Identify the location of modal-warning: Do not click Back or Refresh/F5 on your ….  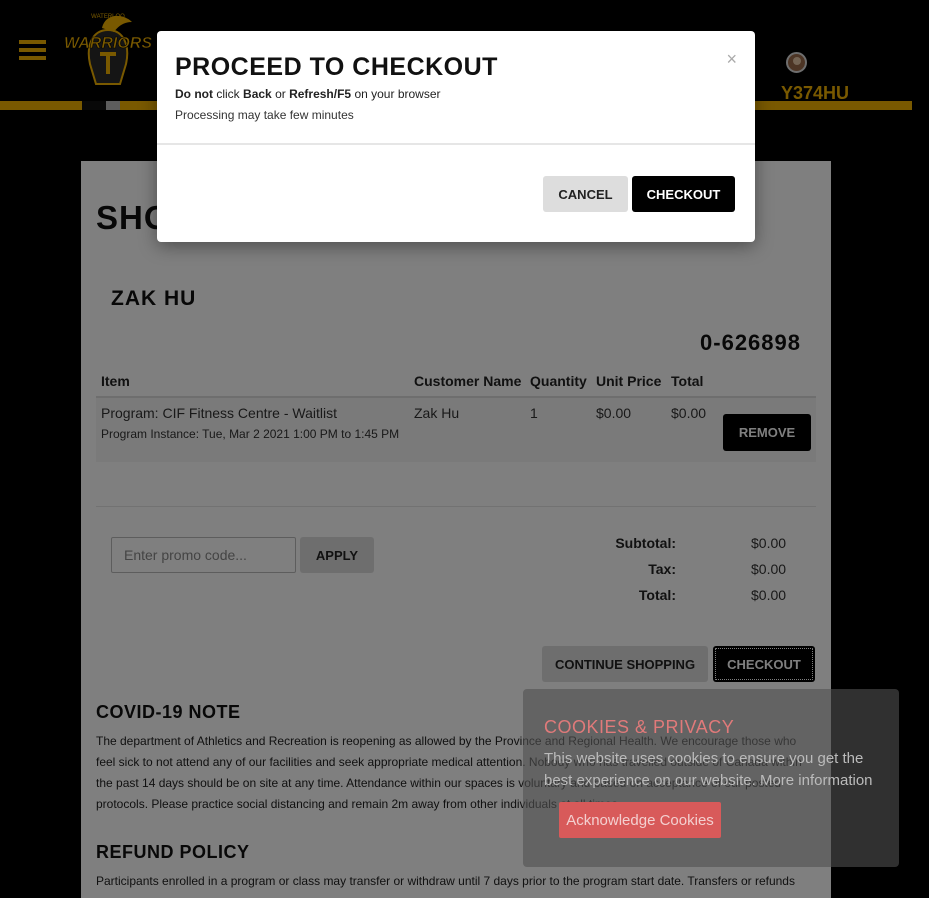
(308, 94).